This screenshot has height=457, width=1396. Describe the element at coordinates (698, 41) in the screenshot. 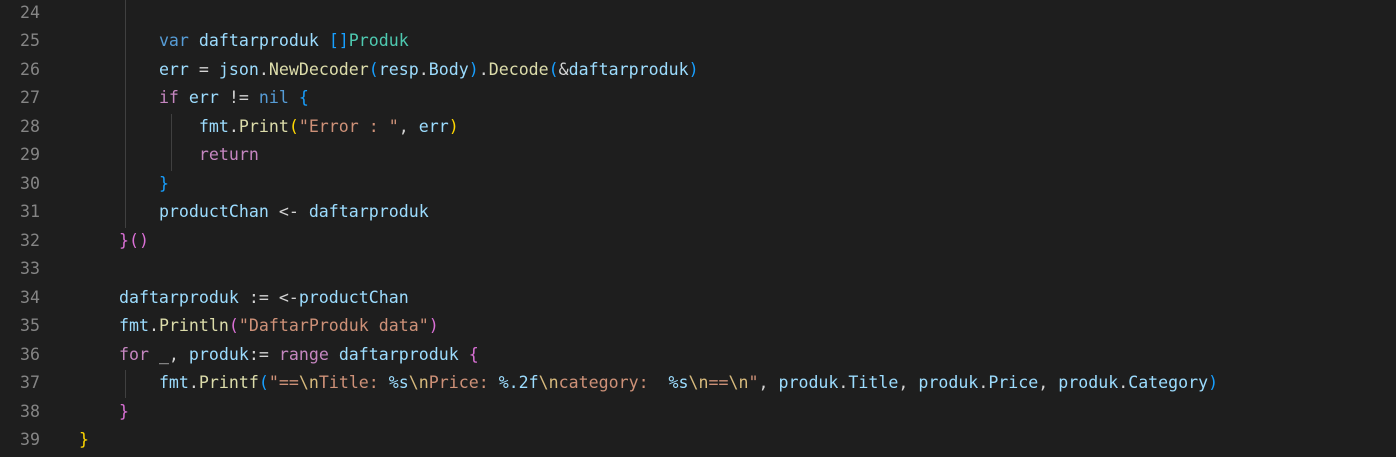

I see `code-line: 25 var daftarproduk []Produk` at that location.